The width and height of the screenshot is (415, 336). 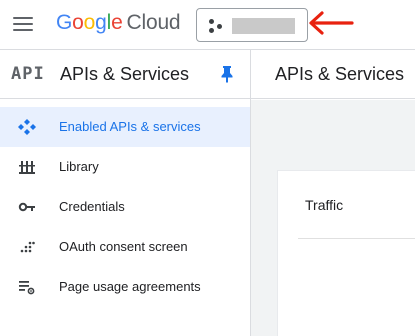 What do you see at coordinates (340, 74) in the screenshot?
I see `page-title: APIs & Services` at bounding box center [340, 74].